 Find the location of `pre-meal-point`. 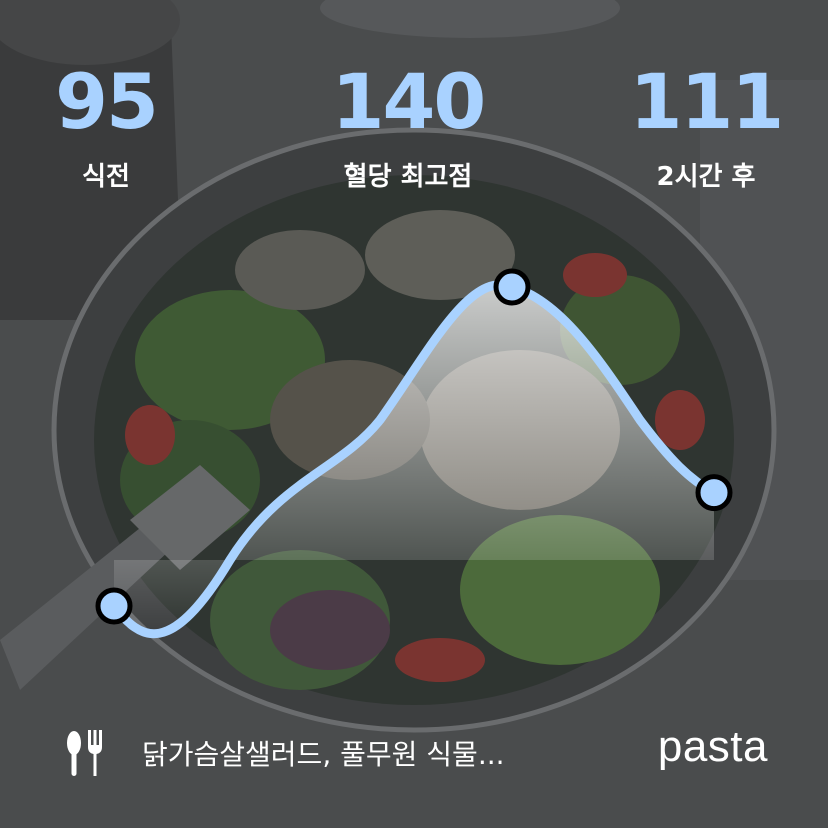

pre-meal-point is located at coordinates (114, 606).